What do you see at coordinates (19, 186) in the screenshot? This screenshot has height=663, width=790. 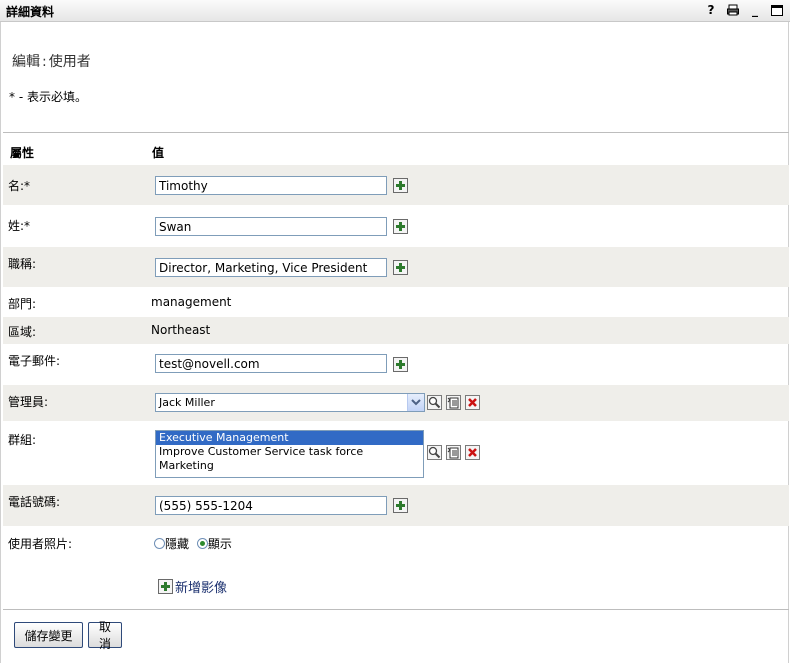 I see `first-name-label: 名:*` at bounding box center [19, 186].